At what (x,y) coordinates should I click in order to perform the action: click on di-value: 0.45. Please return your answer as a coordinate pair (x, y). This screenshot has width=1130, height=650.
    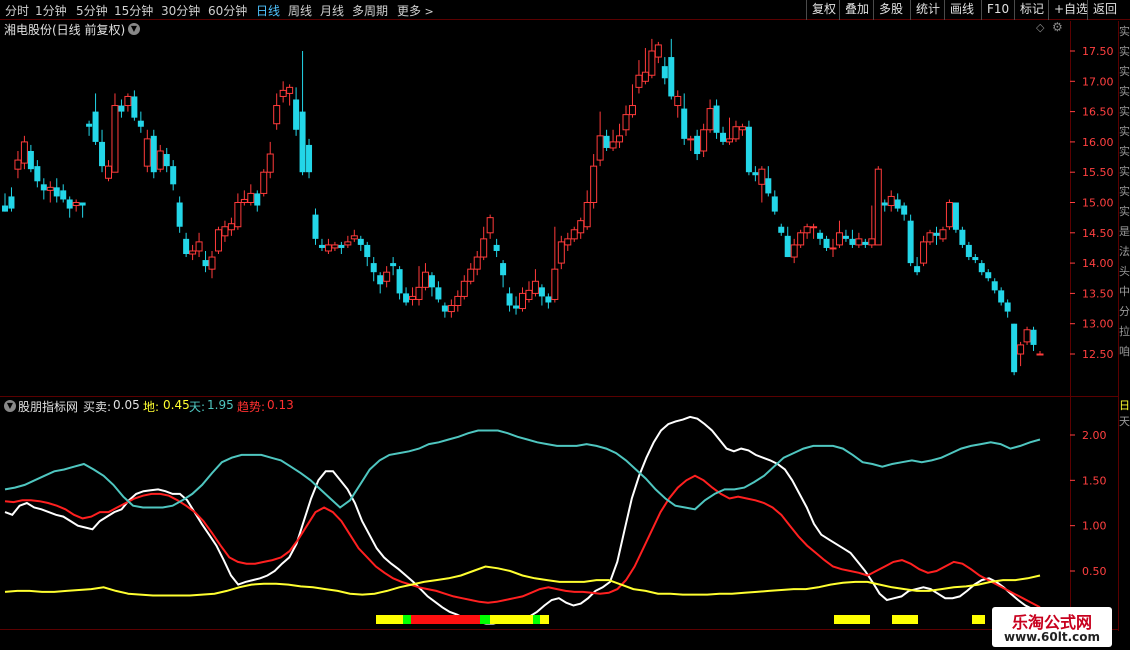
    Looking at the image, I should click on (176, 405).